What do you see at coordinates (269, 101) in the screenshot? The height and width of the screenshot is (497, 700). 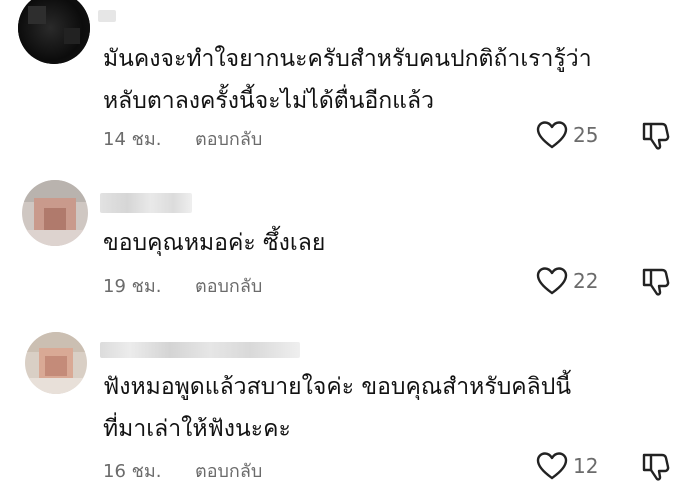 I see `comment-text-line: หลับตาลงครั้งนี้จะไม่ได้ตื่นอีกแล้ว` at bounding box center [269, 101].